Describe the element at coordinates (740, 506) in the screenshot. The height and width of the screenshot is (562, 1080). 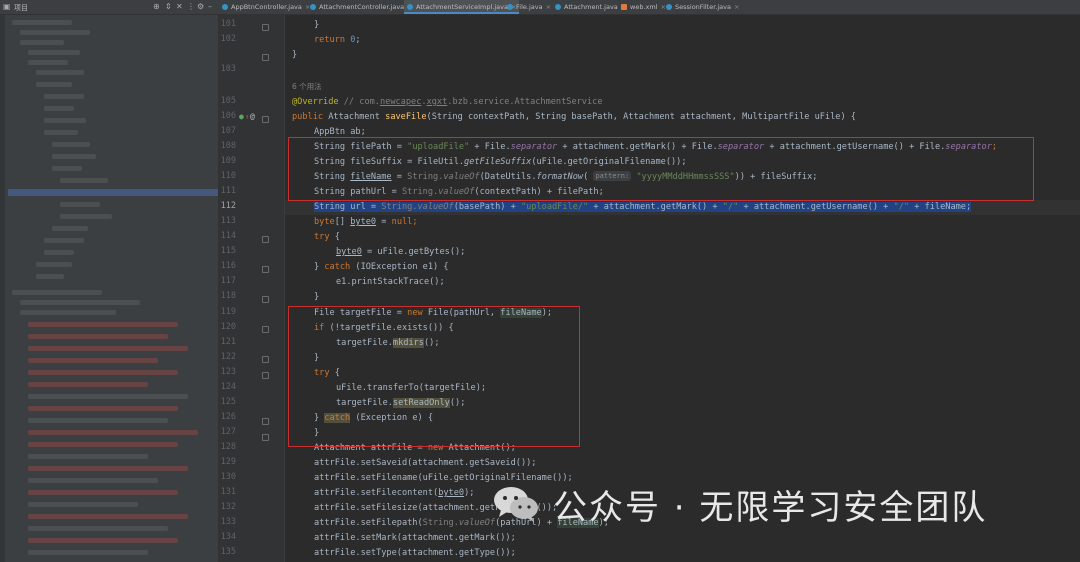
I see `watermark: 公众号 · 无限学习安全团队` at that location.